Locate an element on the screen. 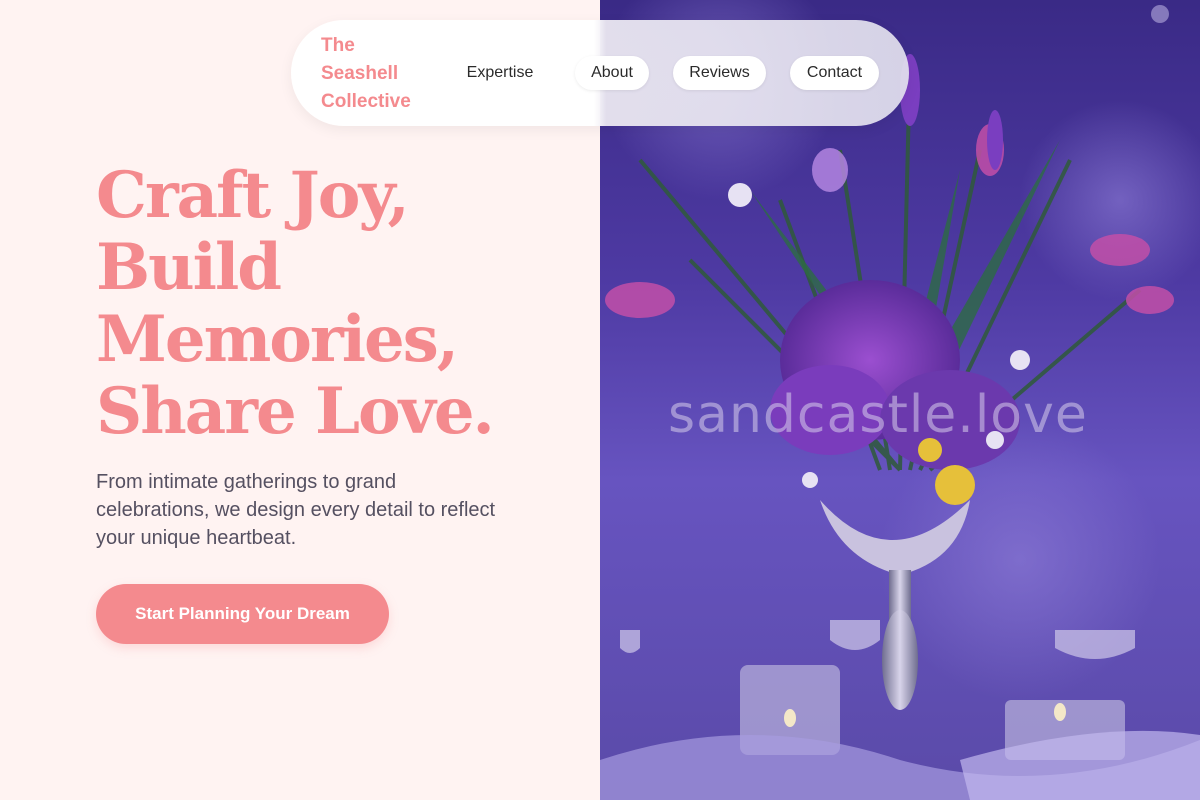 This screenshot has width=1200, height=800. watermark-text: sandcastle.love is located at coordinates (878, 415).